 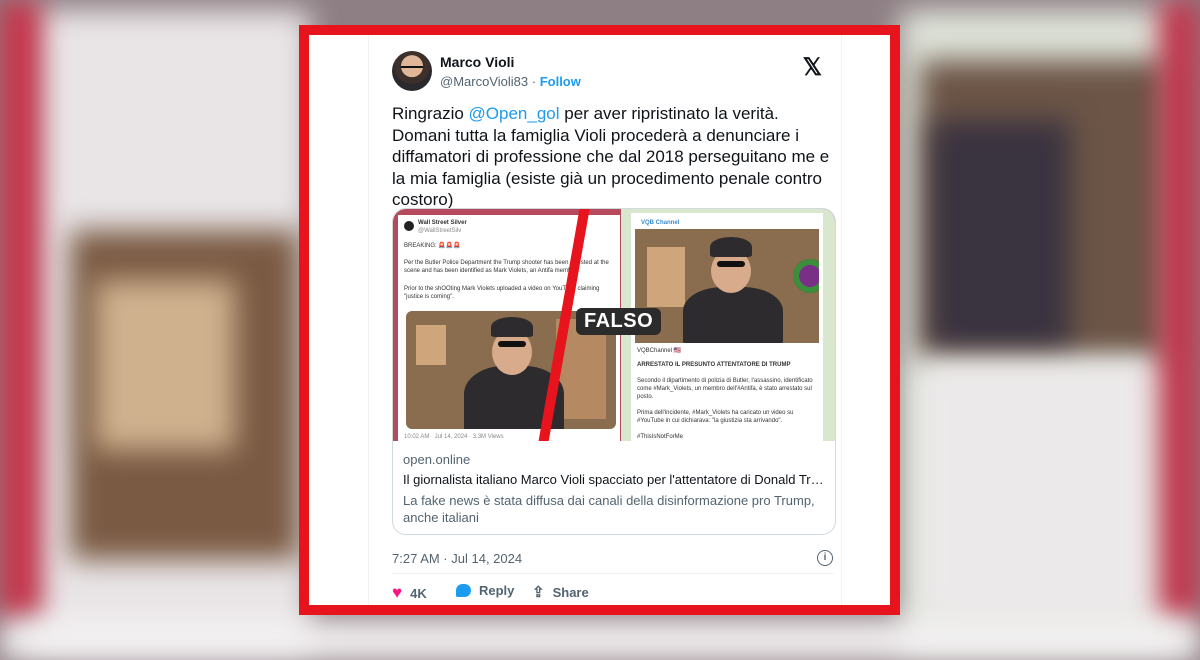 What do you see at coordinates (570, 592) in the screenshot?
I see `share-label: Share` at bounding box center [570, 592].